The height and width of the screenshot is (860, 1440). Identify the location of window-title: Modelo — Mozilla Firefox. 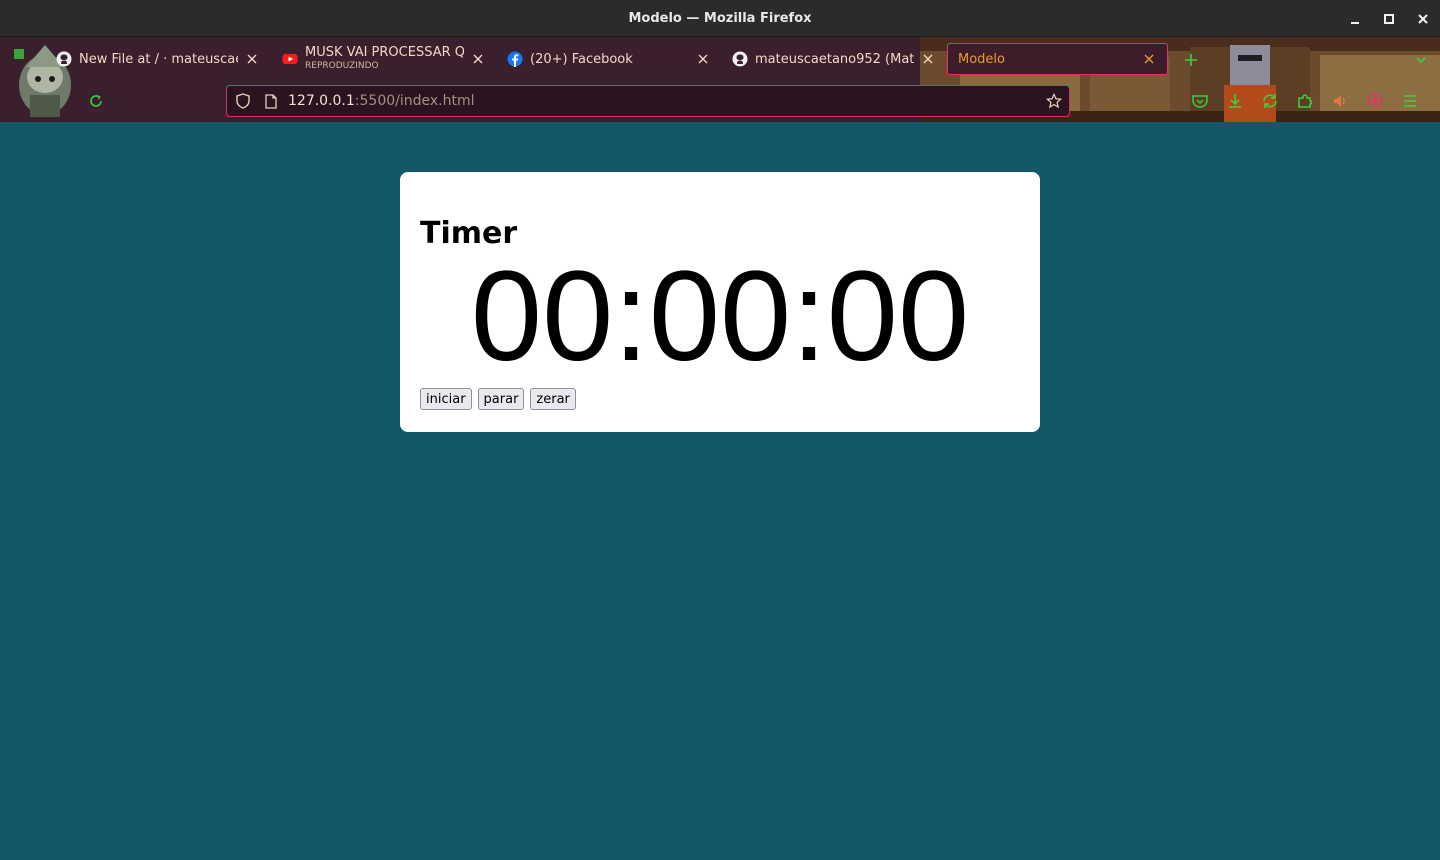
(720, 18).